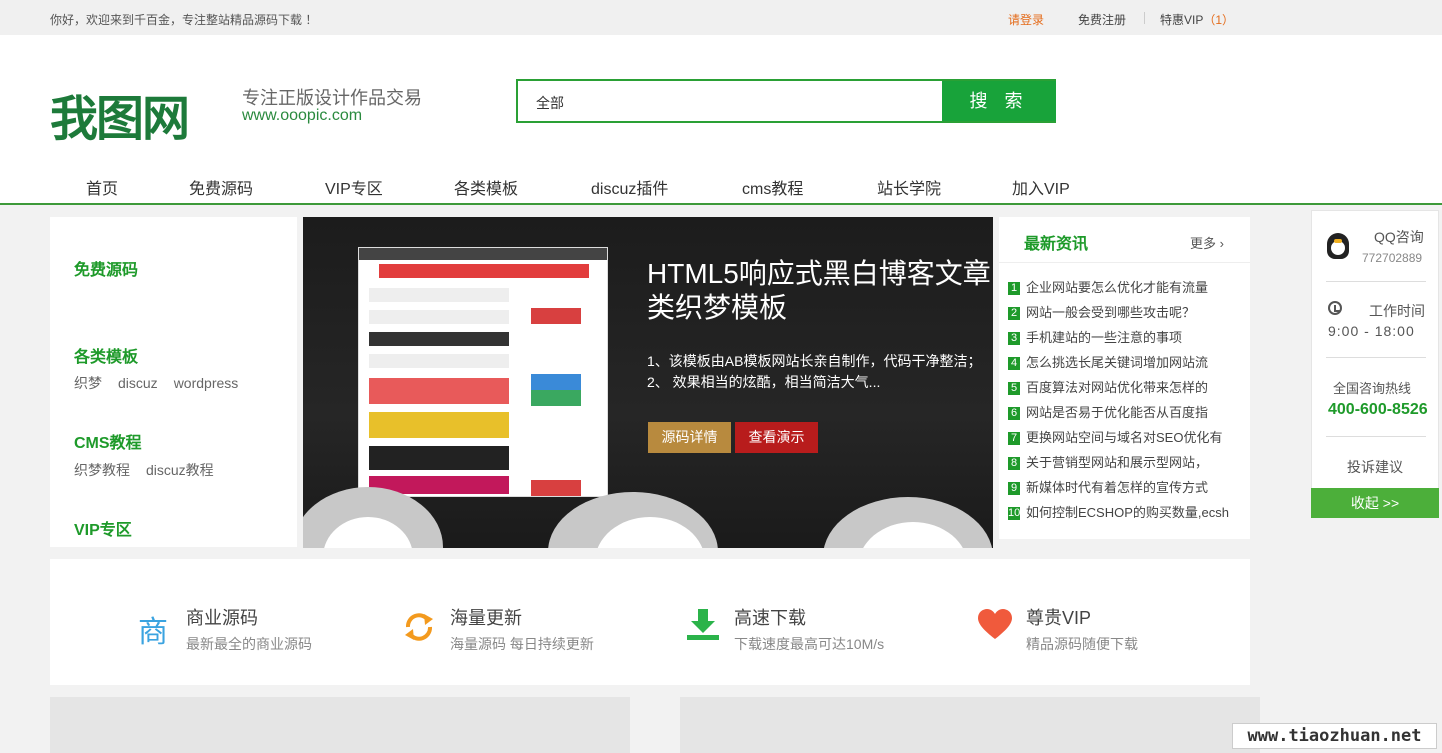  I want to click on news-item-text: 企业网站要怎么优化才能有流量, so click(1117, 287).